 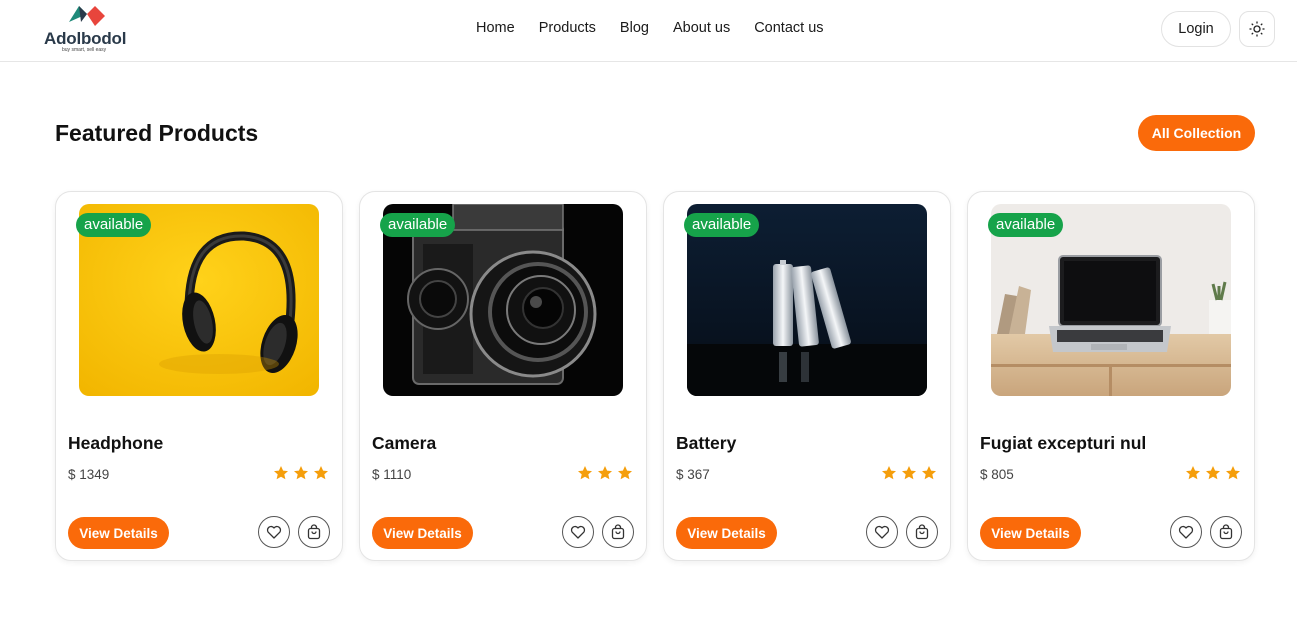 What do you see at coordinates (1196, 133) in the screenshot?
I see `all-collection-button: All Collection` at bounding box center [1196, 133].